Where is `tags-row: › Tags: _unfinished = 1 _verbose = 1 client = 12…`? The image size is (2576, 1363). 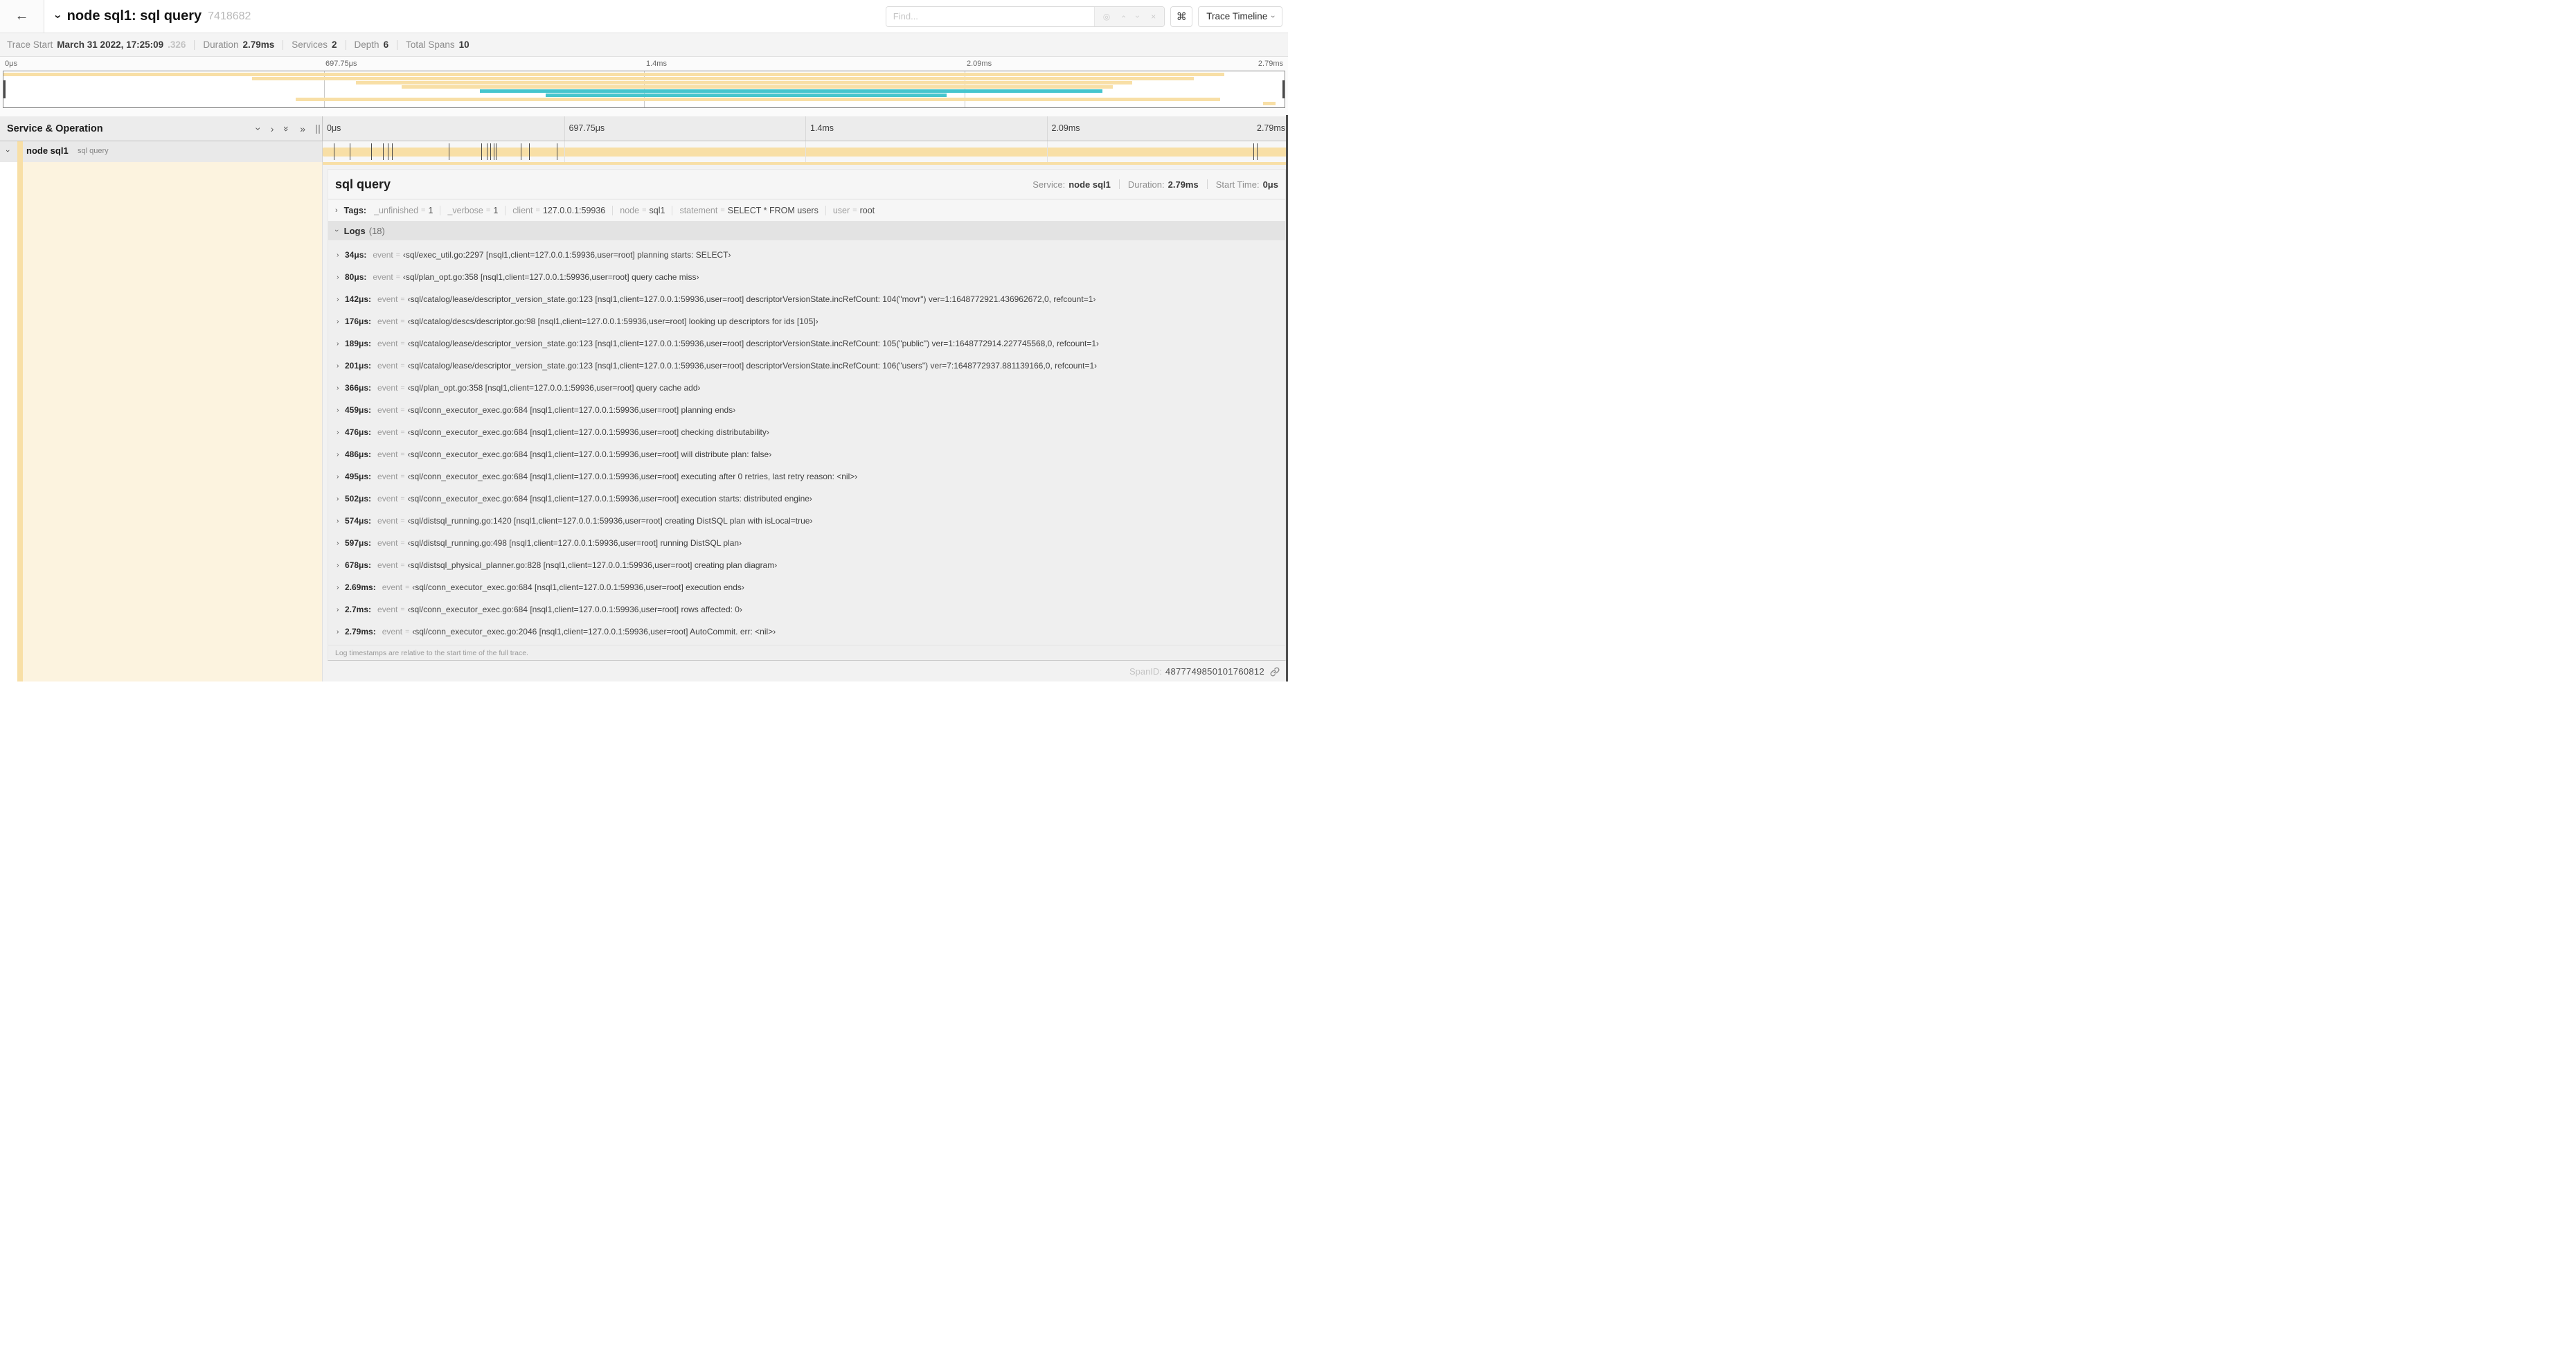 tags-row: › Tags: _unfinished = 1 _verbose = 1 client = 12… is located at coordinates (806, 210).